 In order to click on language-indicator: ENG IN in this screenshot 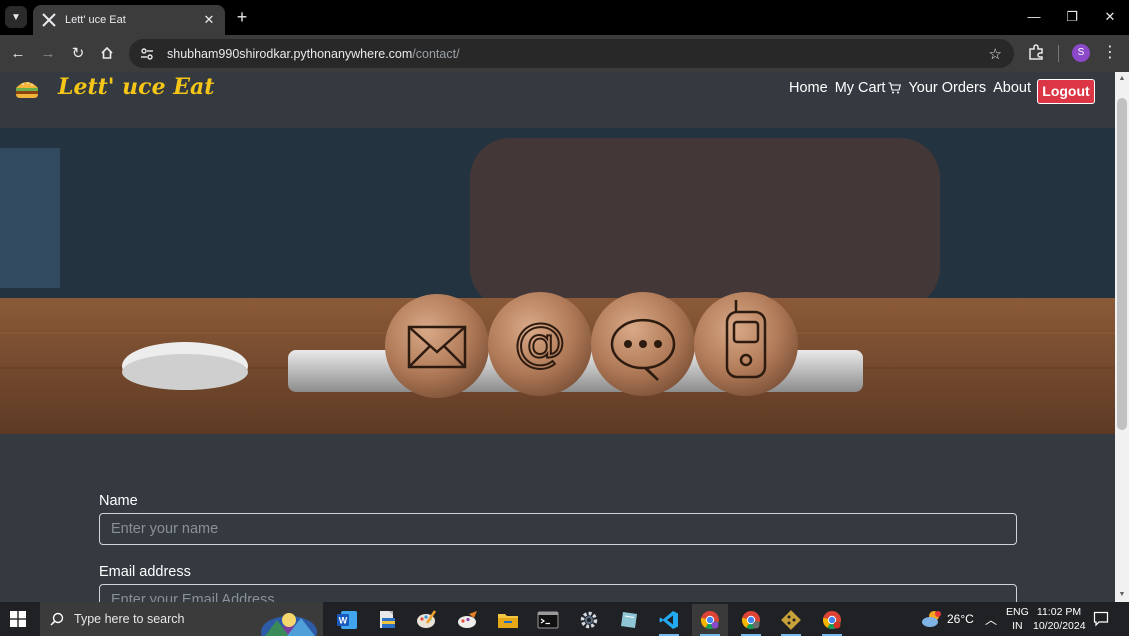, I will do `click(1017, 619)`.